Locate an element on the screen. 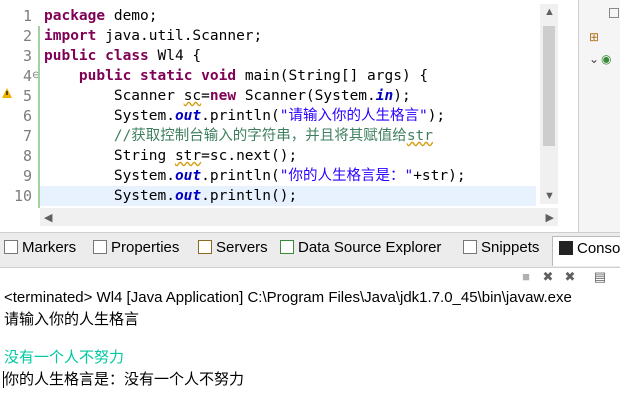 This screenshot has width=620, height=406. class-icon: ◉ is located at coordinates (606, 59).